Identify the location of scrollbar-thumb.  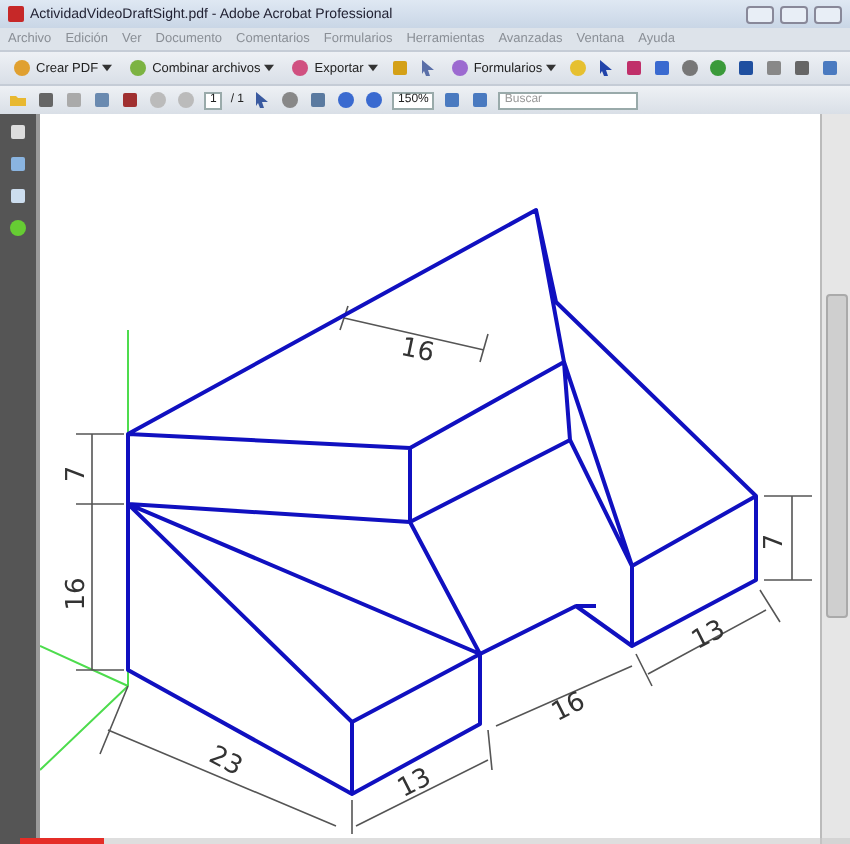
(836, 456).